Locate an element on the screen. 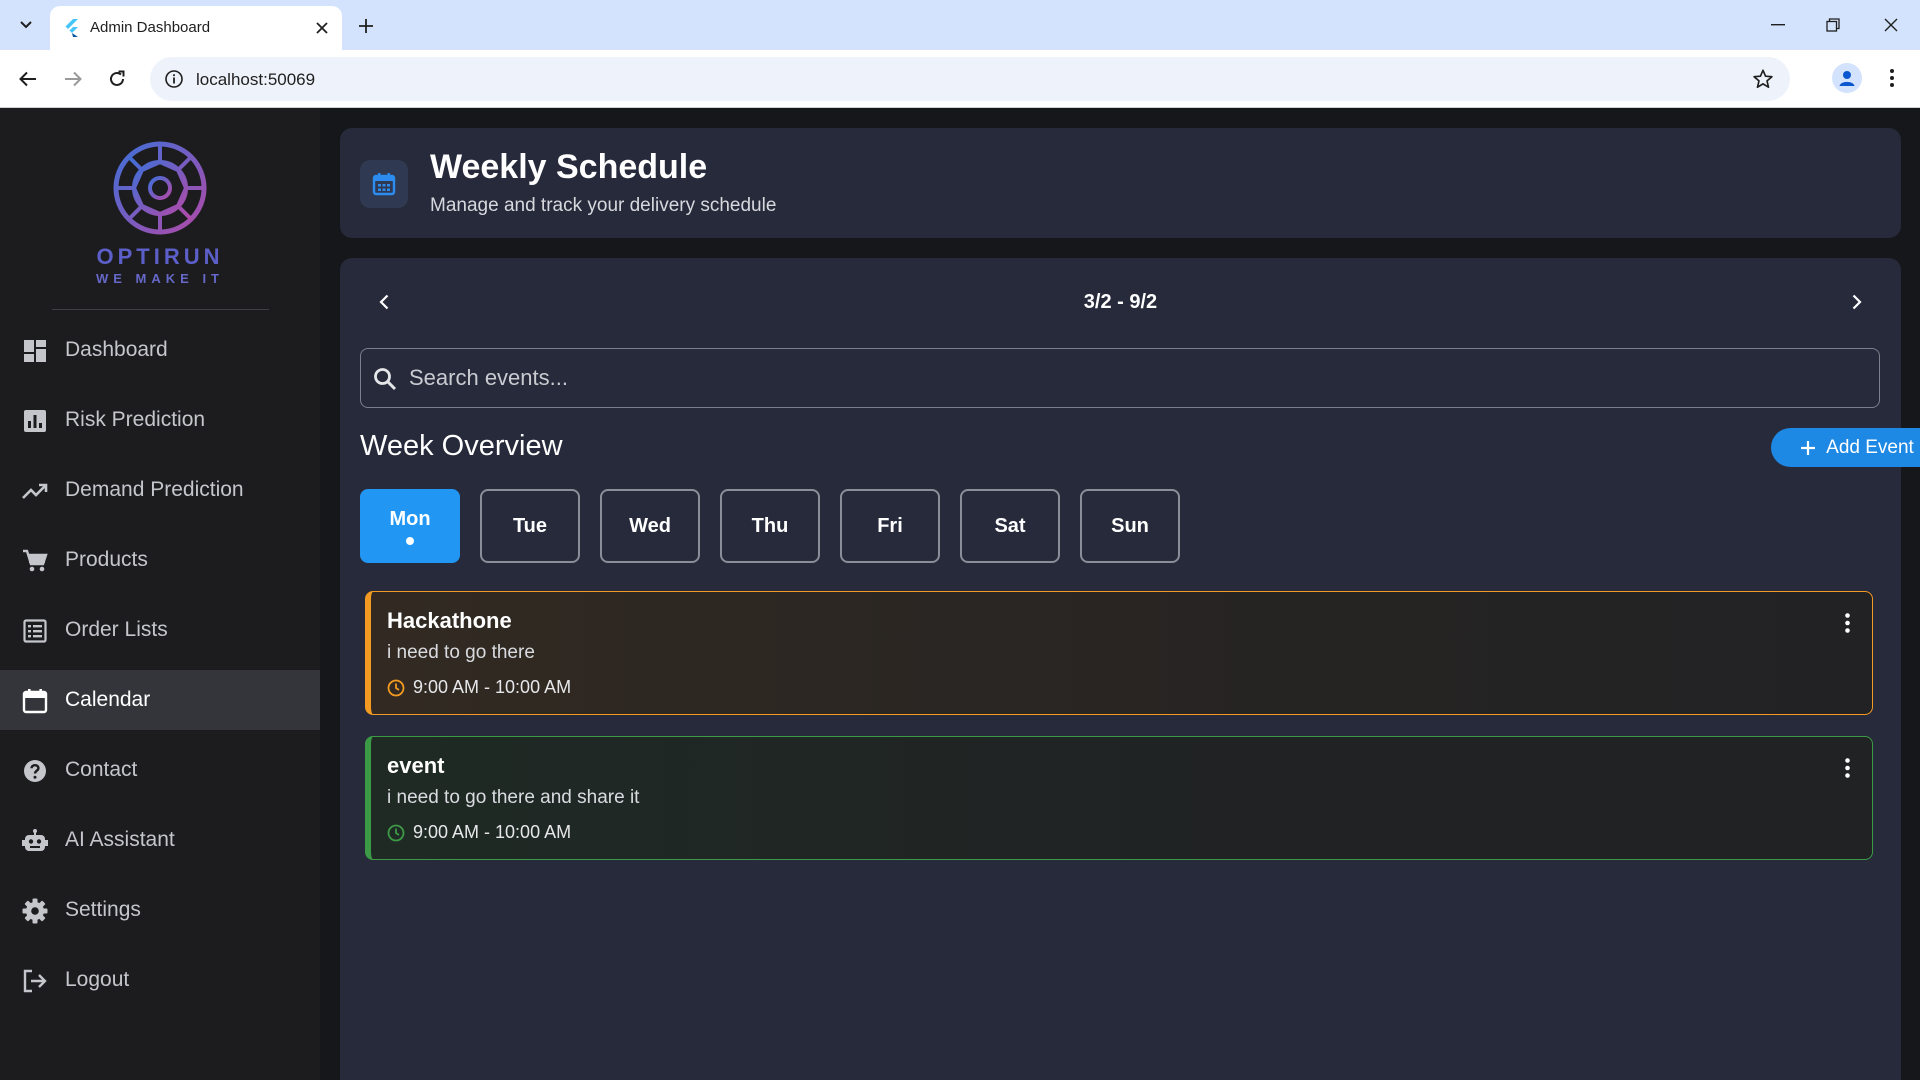  dashboard-icon is located at coordinates (35, 351).